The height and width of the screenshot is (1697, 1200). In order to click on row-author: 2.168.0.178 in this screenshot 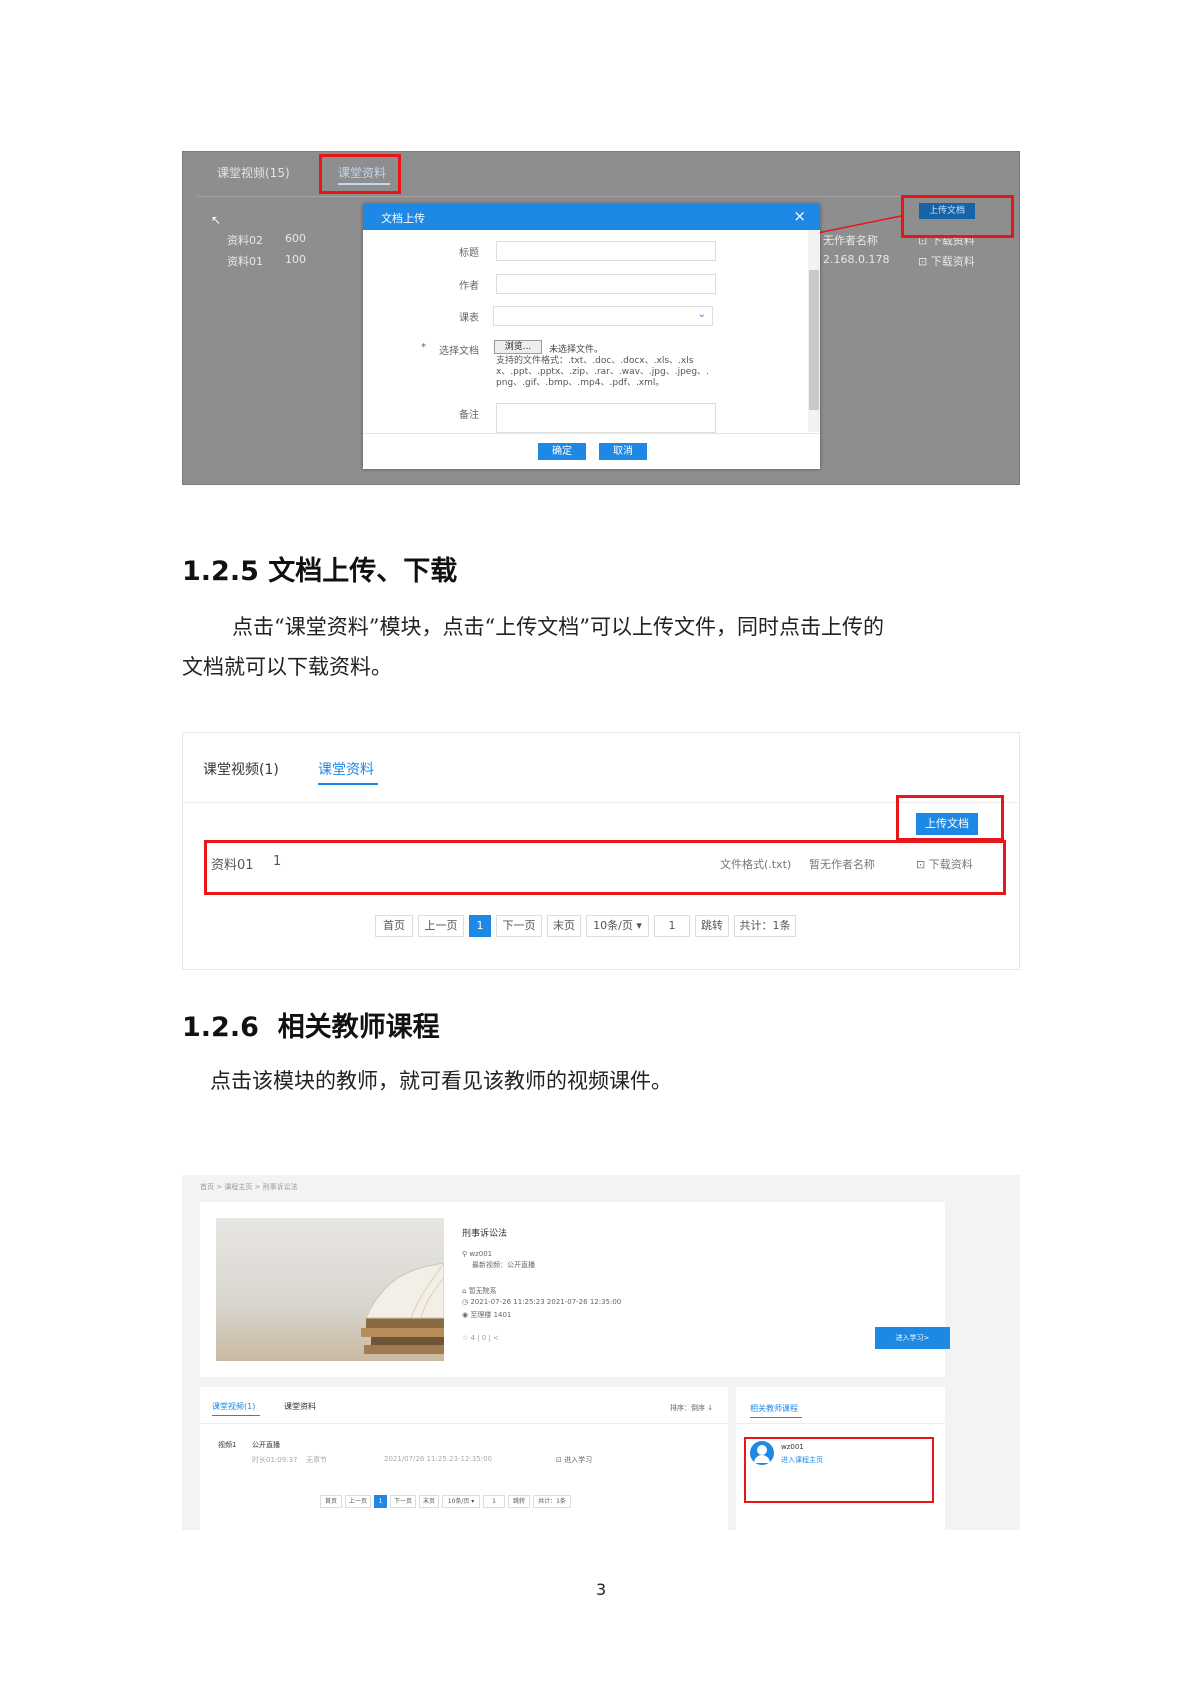, I will do `click(856, 259)`.